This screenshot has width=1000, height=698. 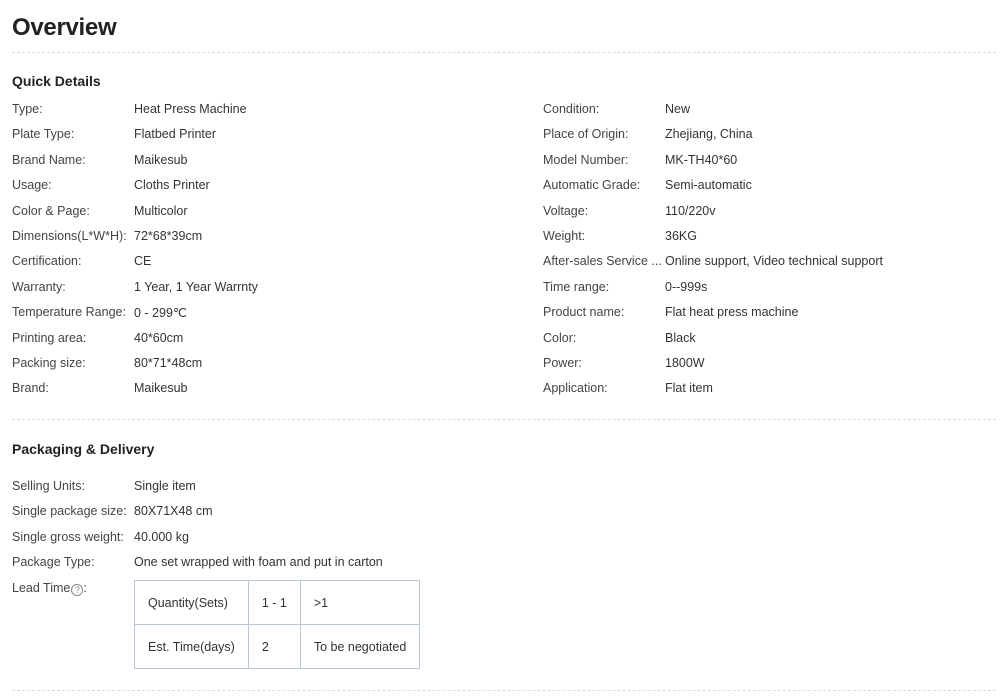 What do you see at coordinates (168, 362) in the screenshot?
I see `detail-value: 80*71*48cm` at bounding box center [168, 362].